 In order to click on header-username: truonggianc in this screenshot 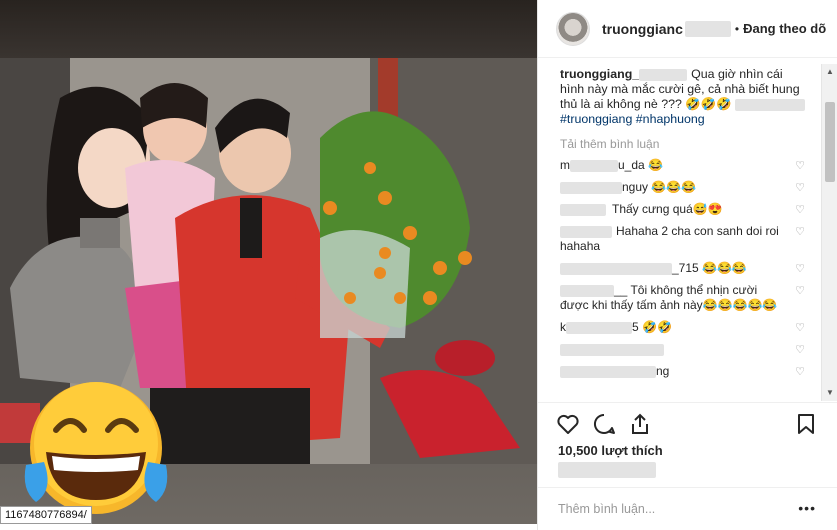, I will do `click(642, 29)`.